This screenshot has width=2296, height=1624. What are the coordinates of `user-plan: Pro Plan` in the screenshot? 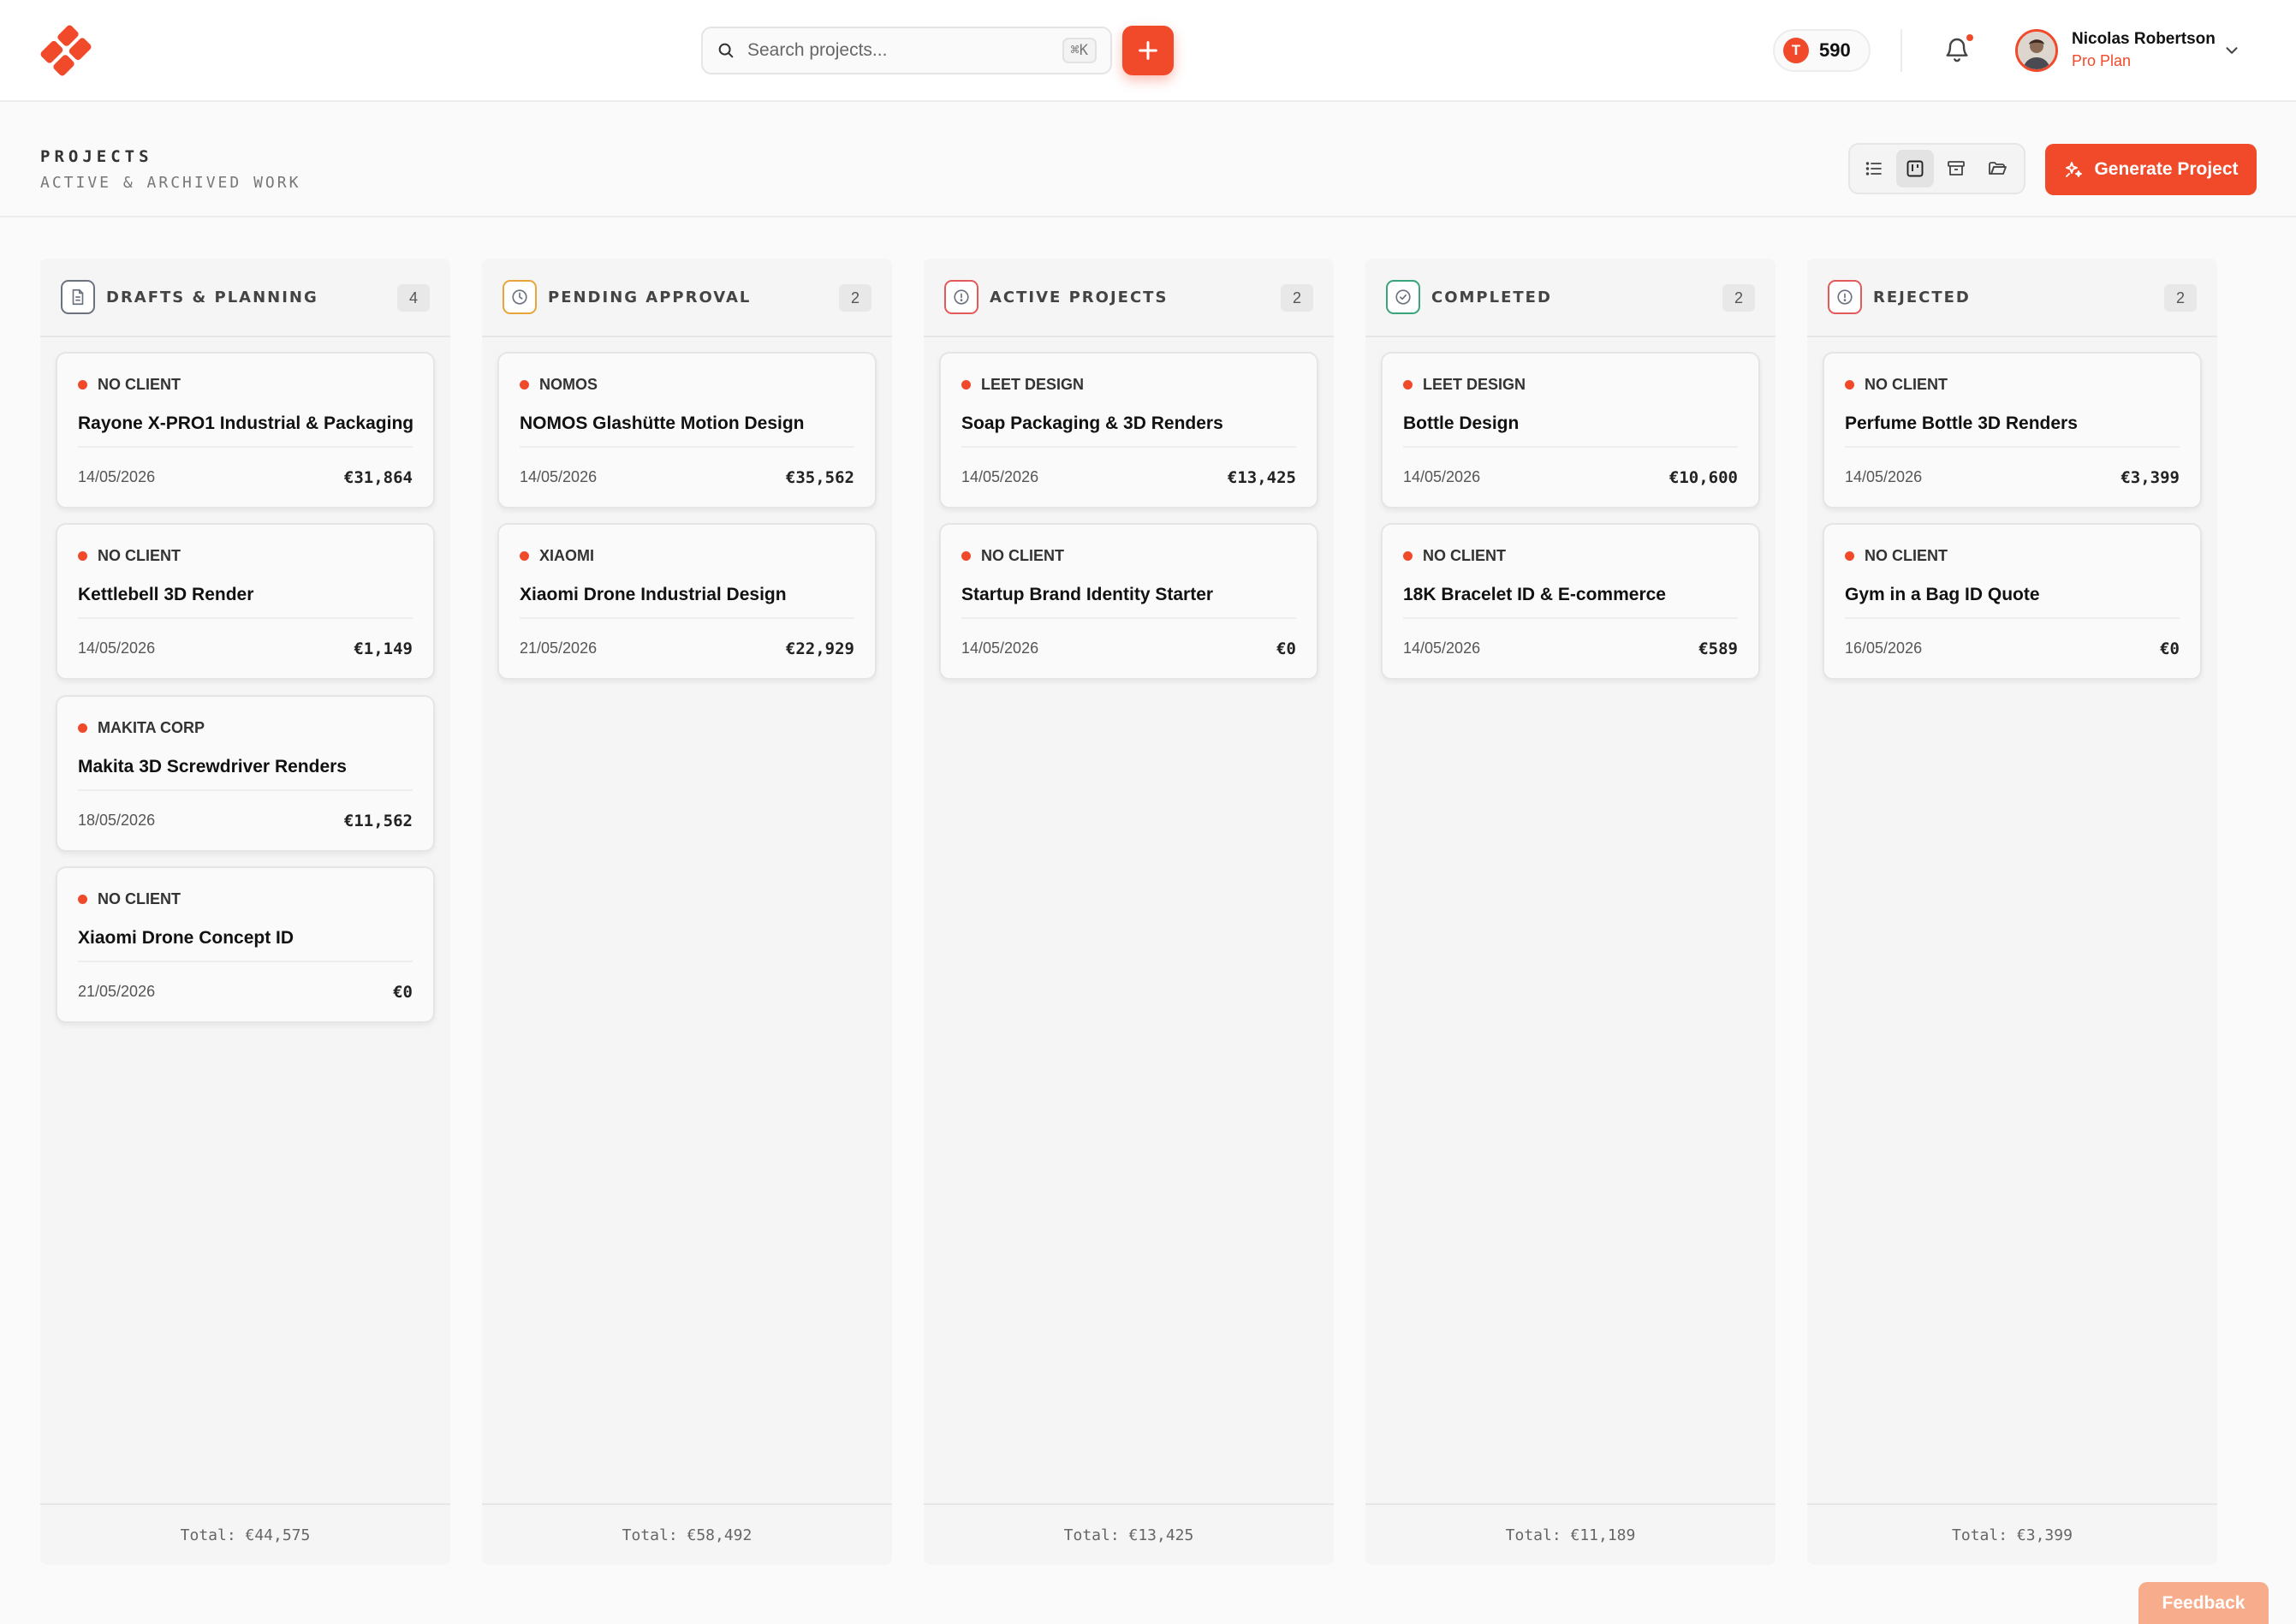 It's located at (2102, 60).